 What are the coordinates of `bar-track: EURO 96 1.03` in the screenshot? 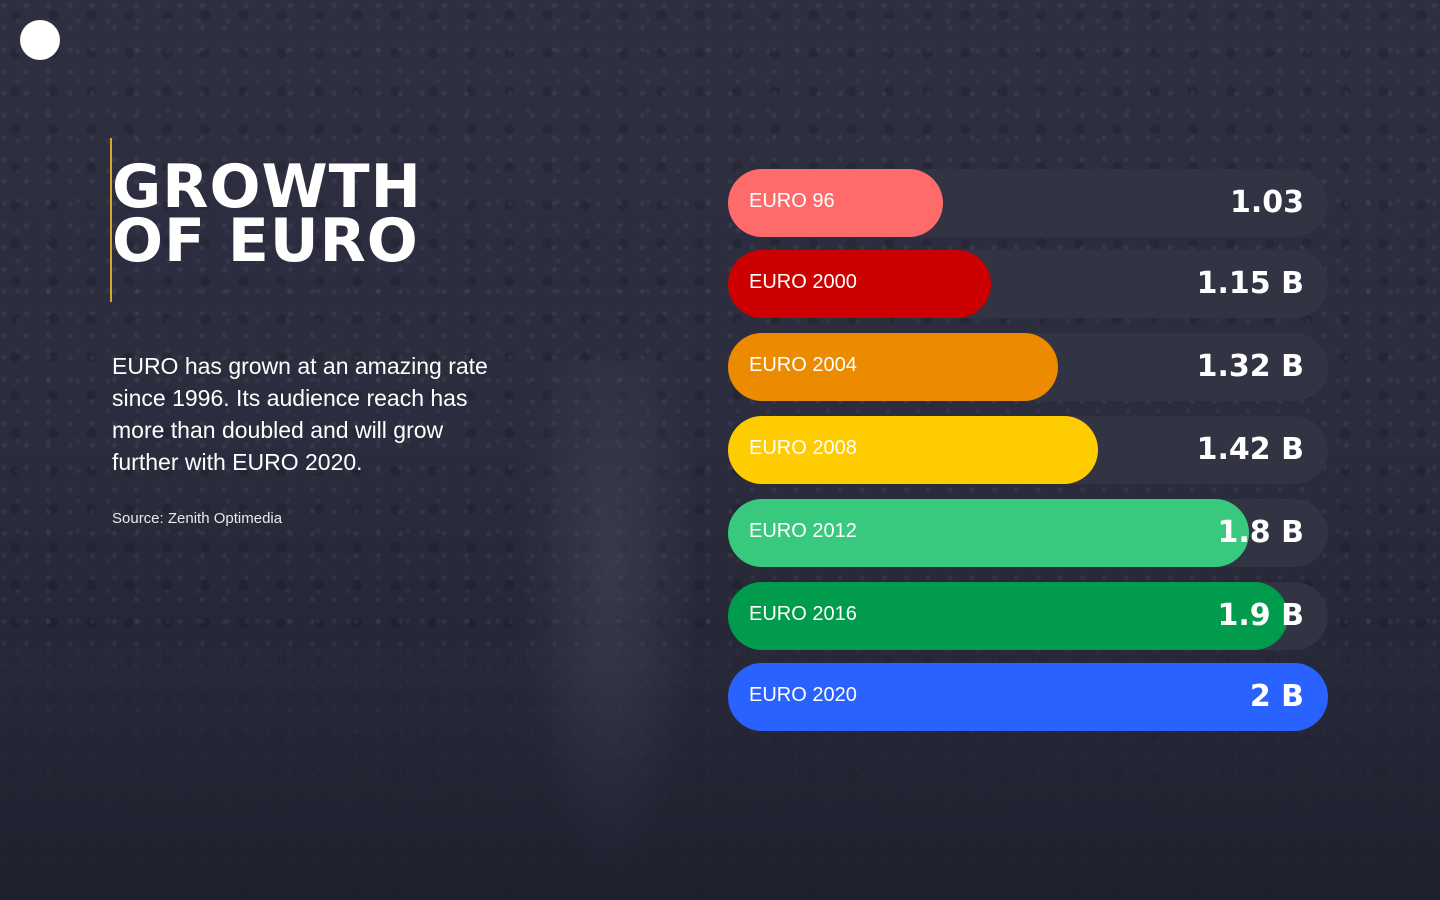 It's located at (1028, 203).